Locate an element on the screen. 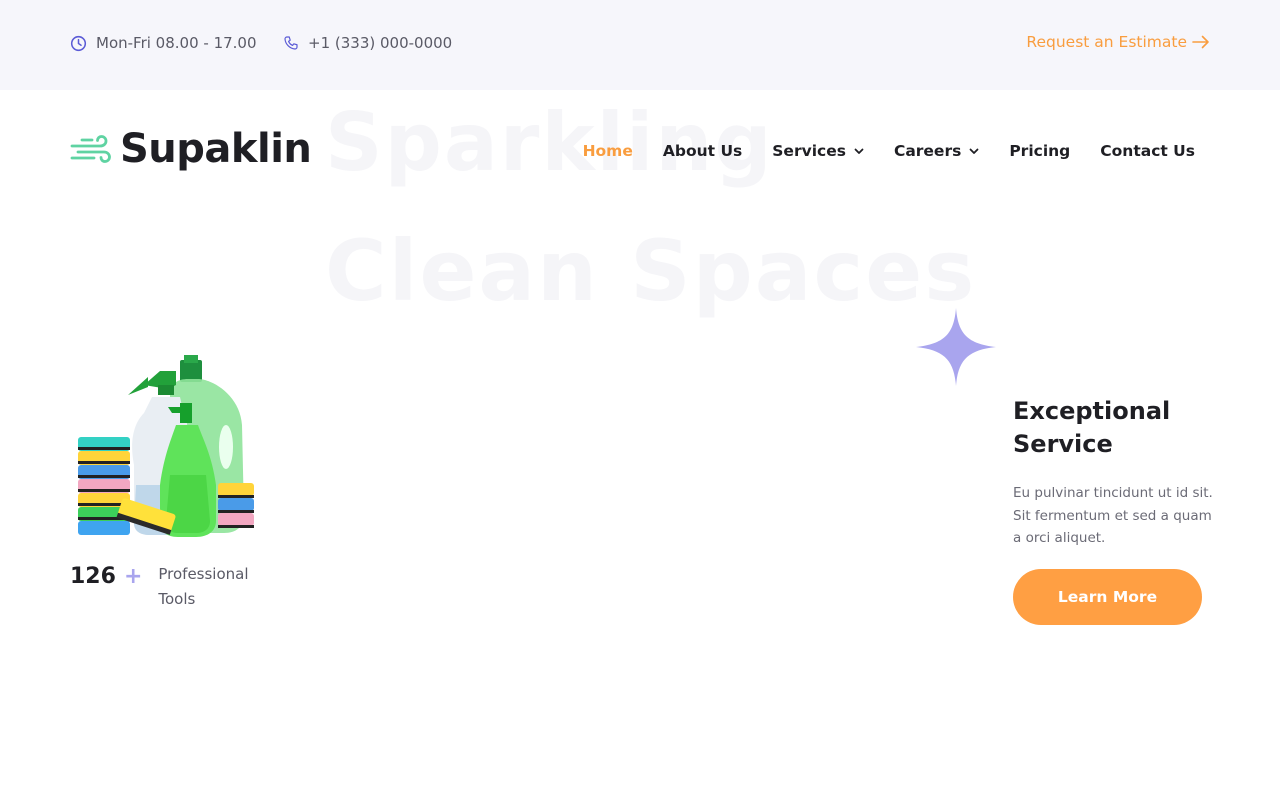 The width and height of the screenshot is (1280, 800). nav-item-contact-us: Contact Us is located at coordinates (1147, 151).